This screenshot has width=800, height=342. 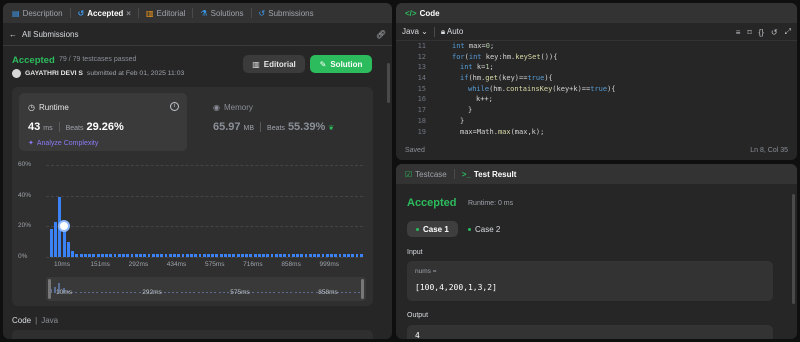 I want to click on expand-icon: ⤢, so click(x=788, y=32).